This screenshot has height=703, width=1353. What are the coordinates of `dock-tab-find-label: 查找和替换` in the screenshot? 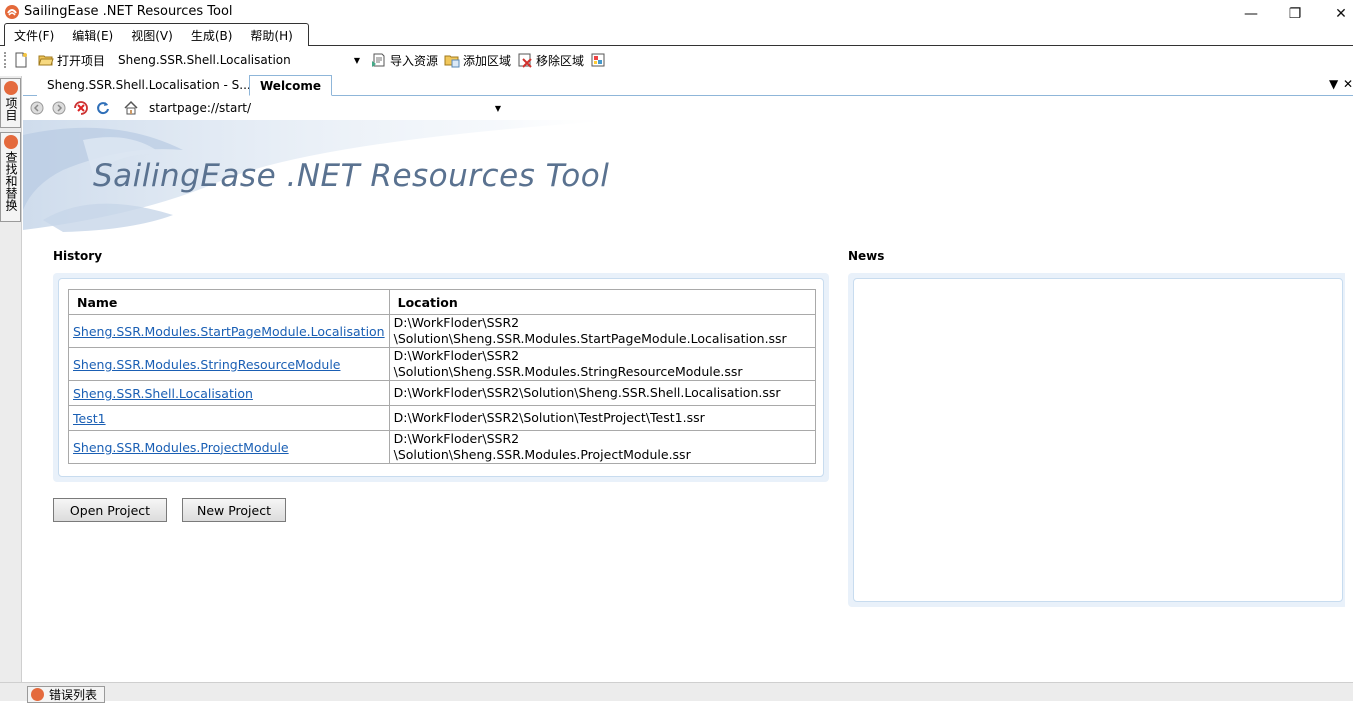 It's located at (11, 181).